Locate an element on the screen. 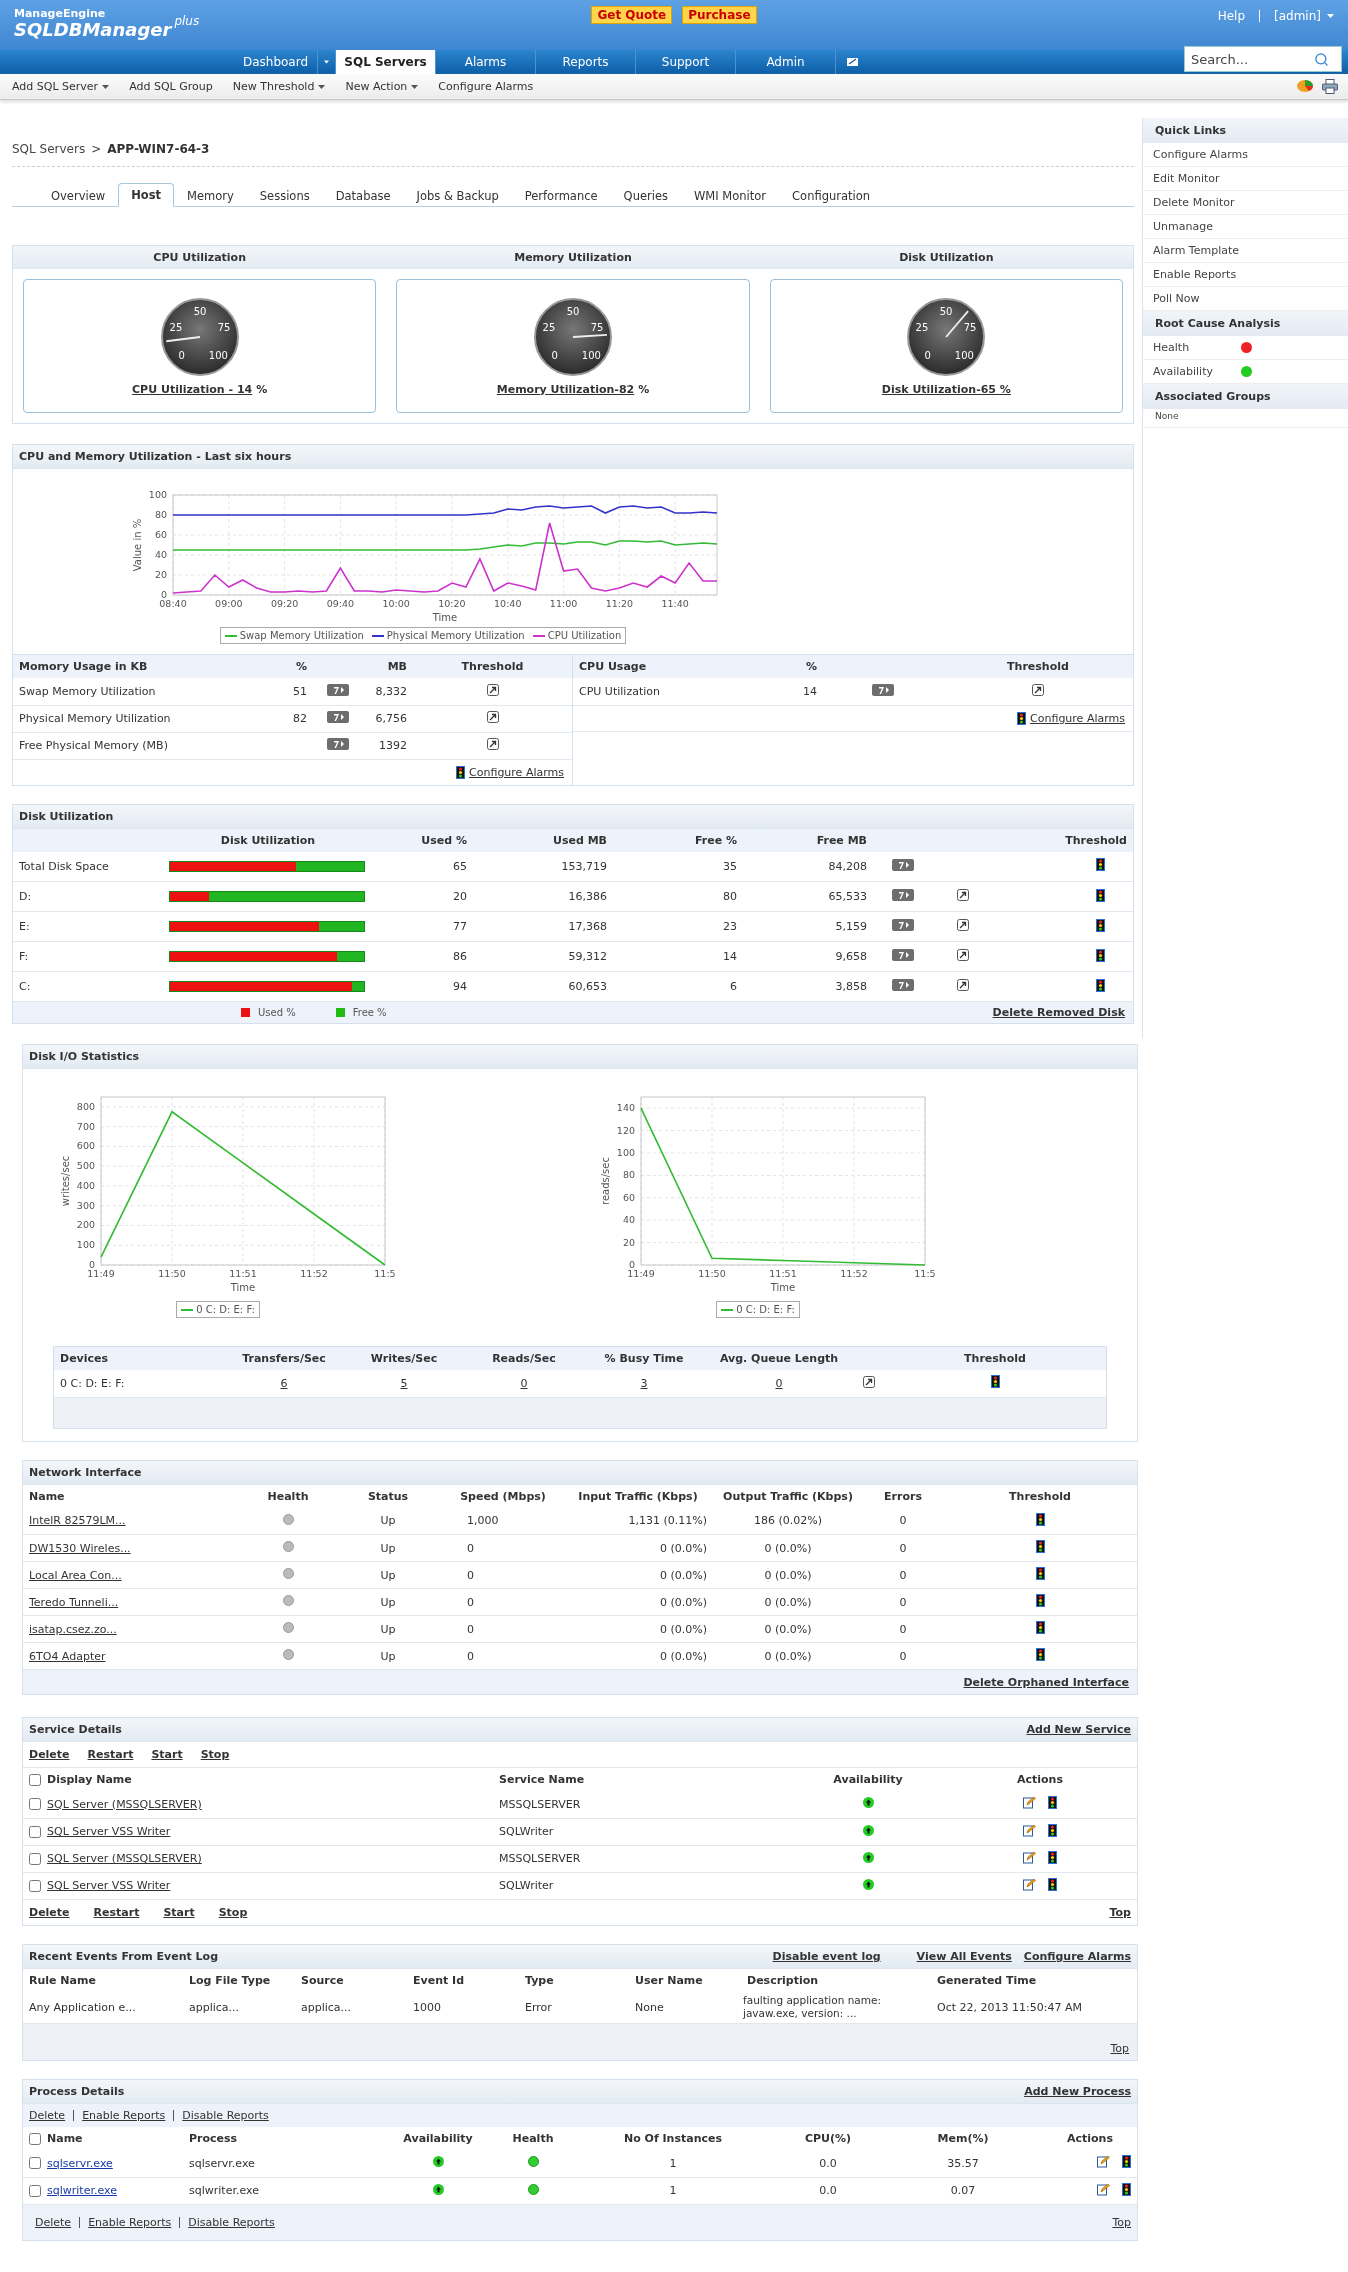 The width and height of the screenshot is (1348, 2272). gauge-link: Disk Utilization-65 % is located at coordinates (946, 389).